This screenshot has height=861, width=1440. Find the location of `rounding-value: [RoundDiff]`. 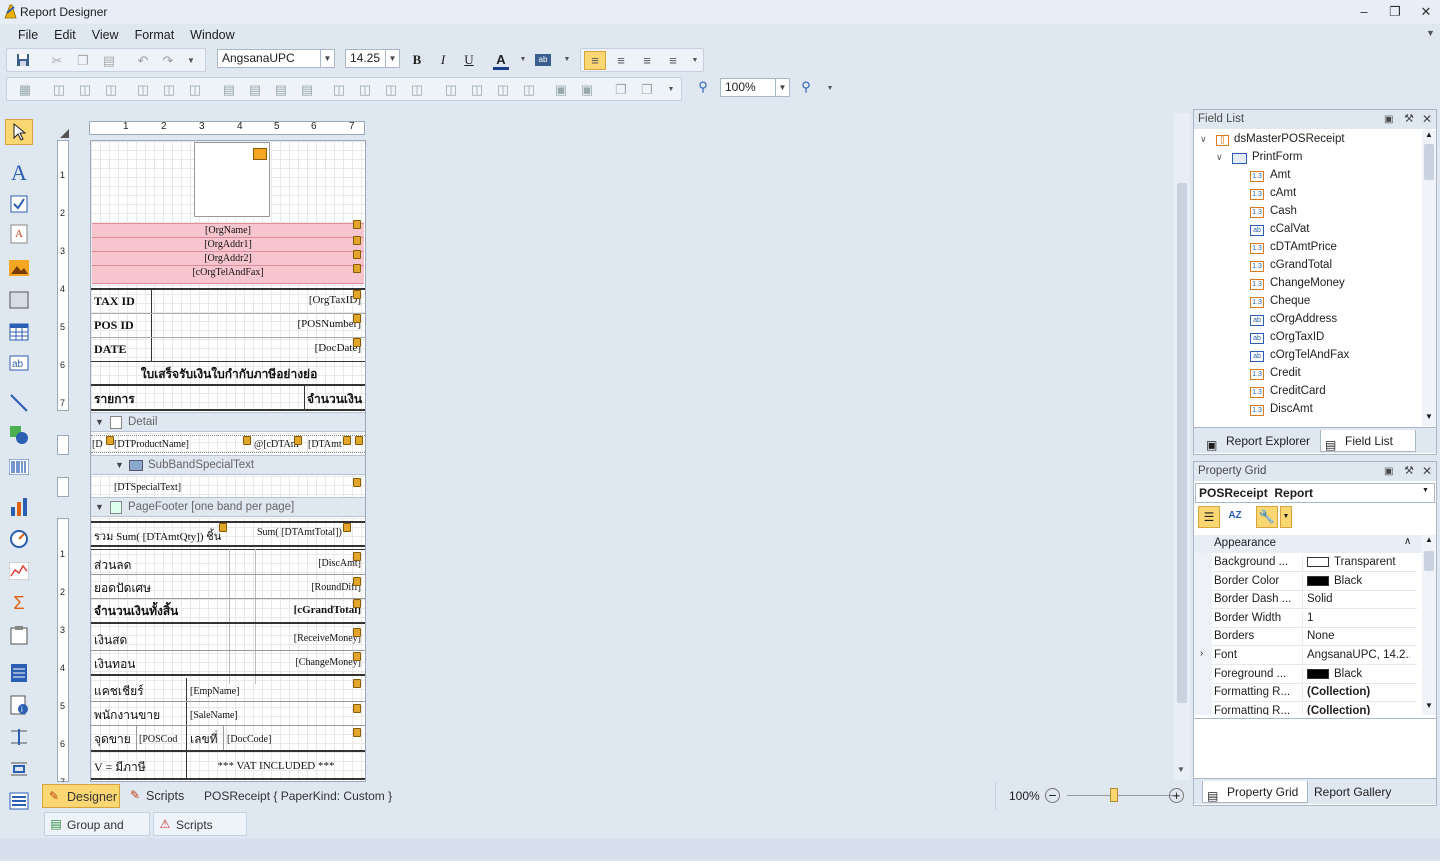

rounding-value: [RoundDiff] is located at coordinates (310, 587).